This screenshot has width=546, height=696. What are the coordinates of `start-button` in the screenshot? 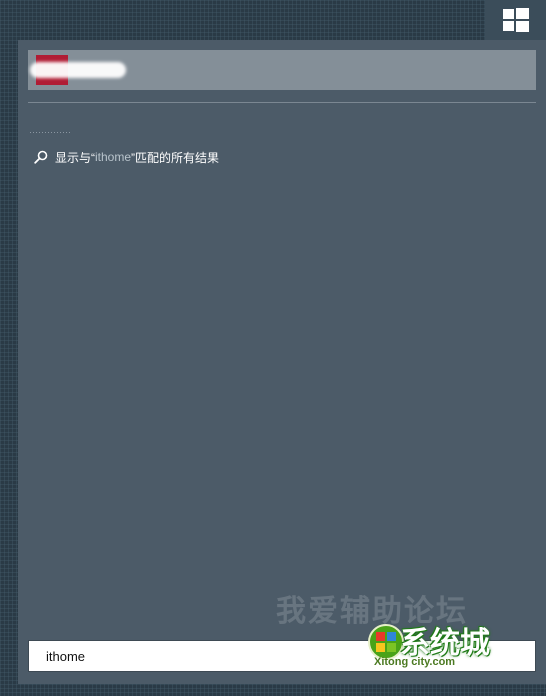 It's located at (515, 20).